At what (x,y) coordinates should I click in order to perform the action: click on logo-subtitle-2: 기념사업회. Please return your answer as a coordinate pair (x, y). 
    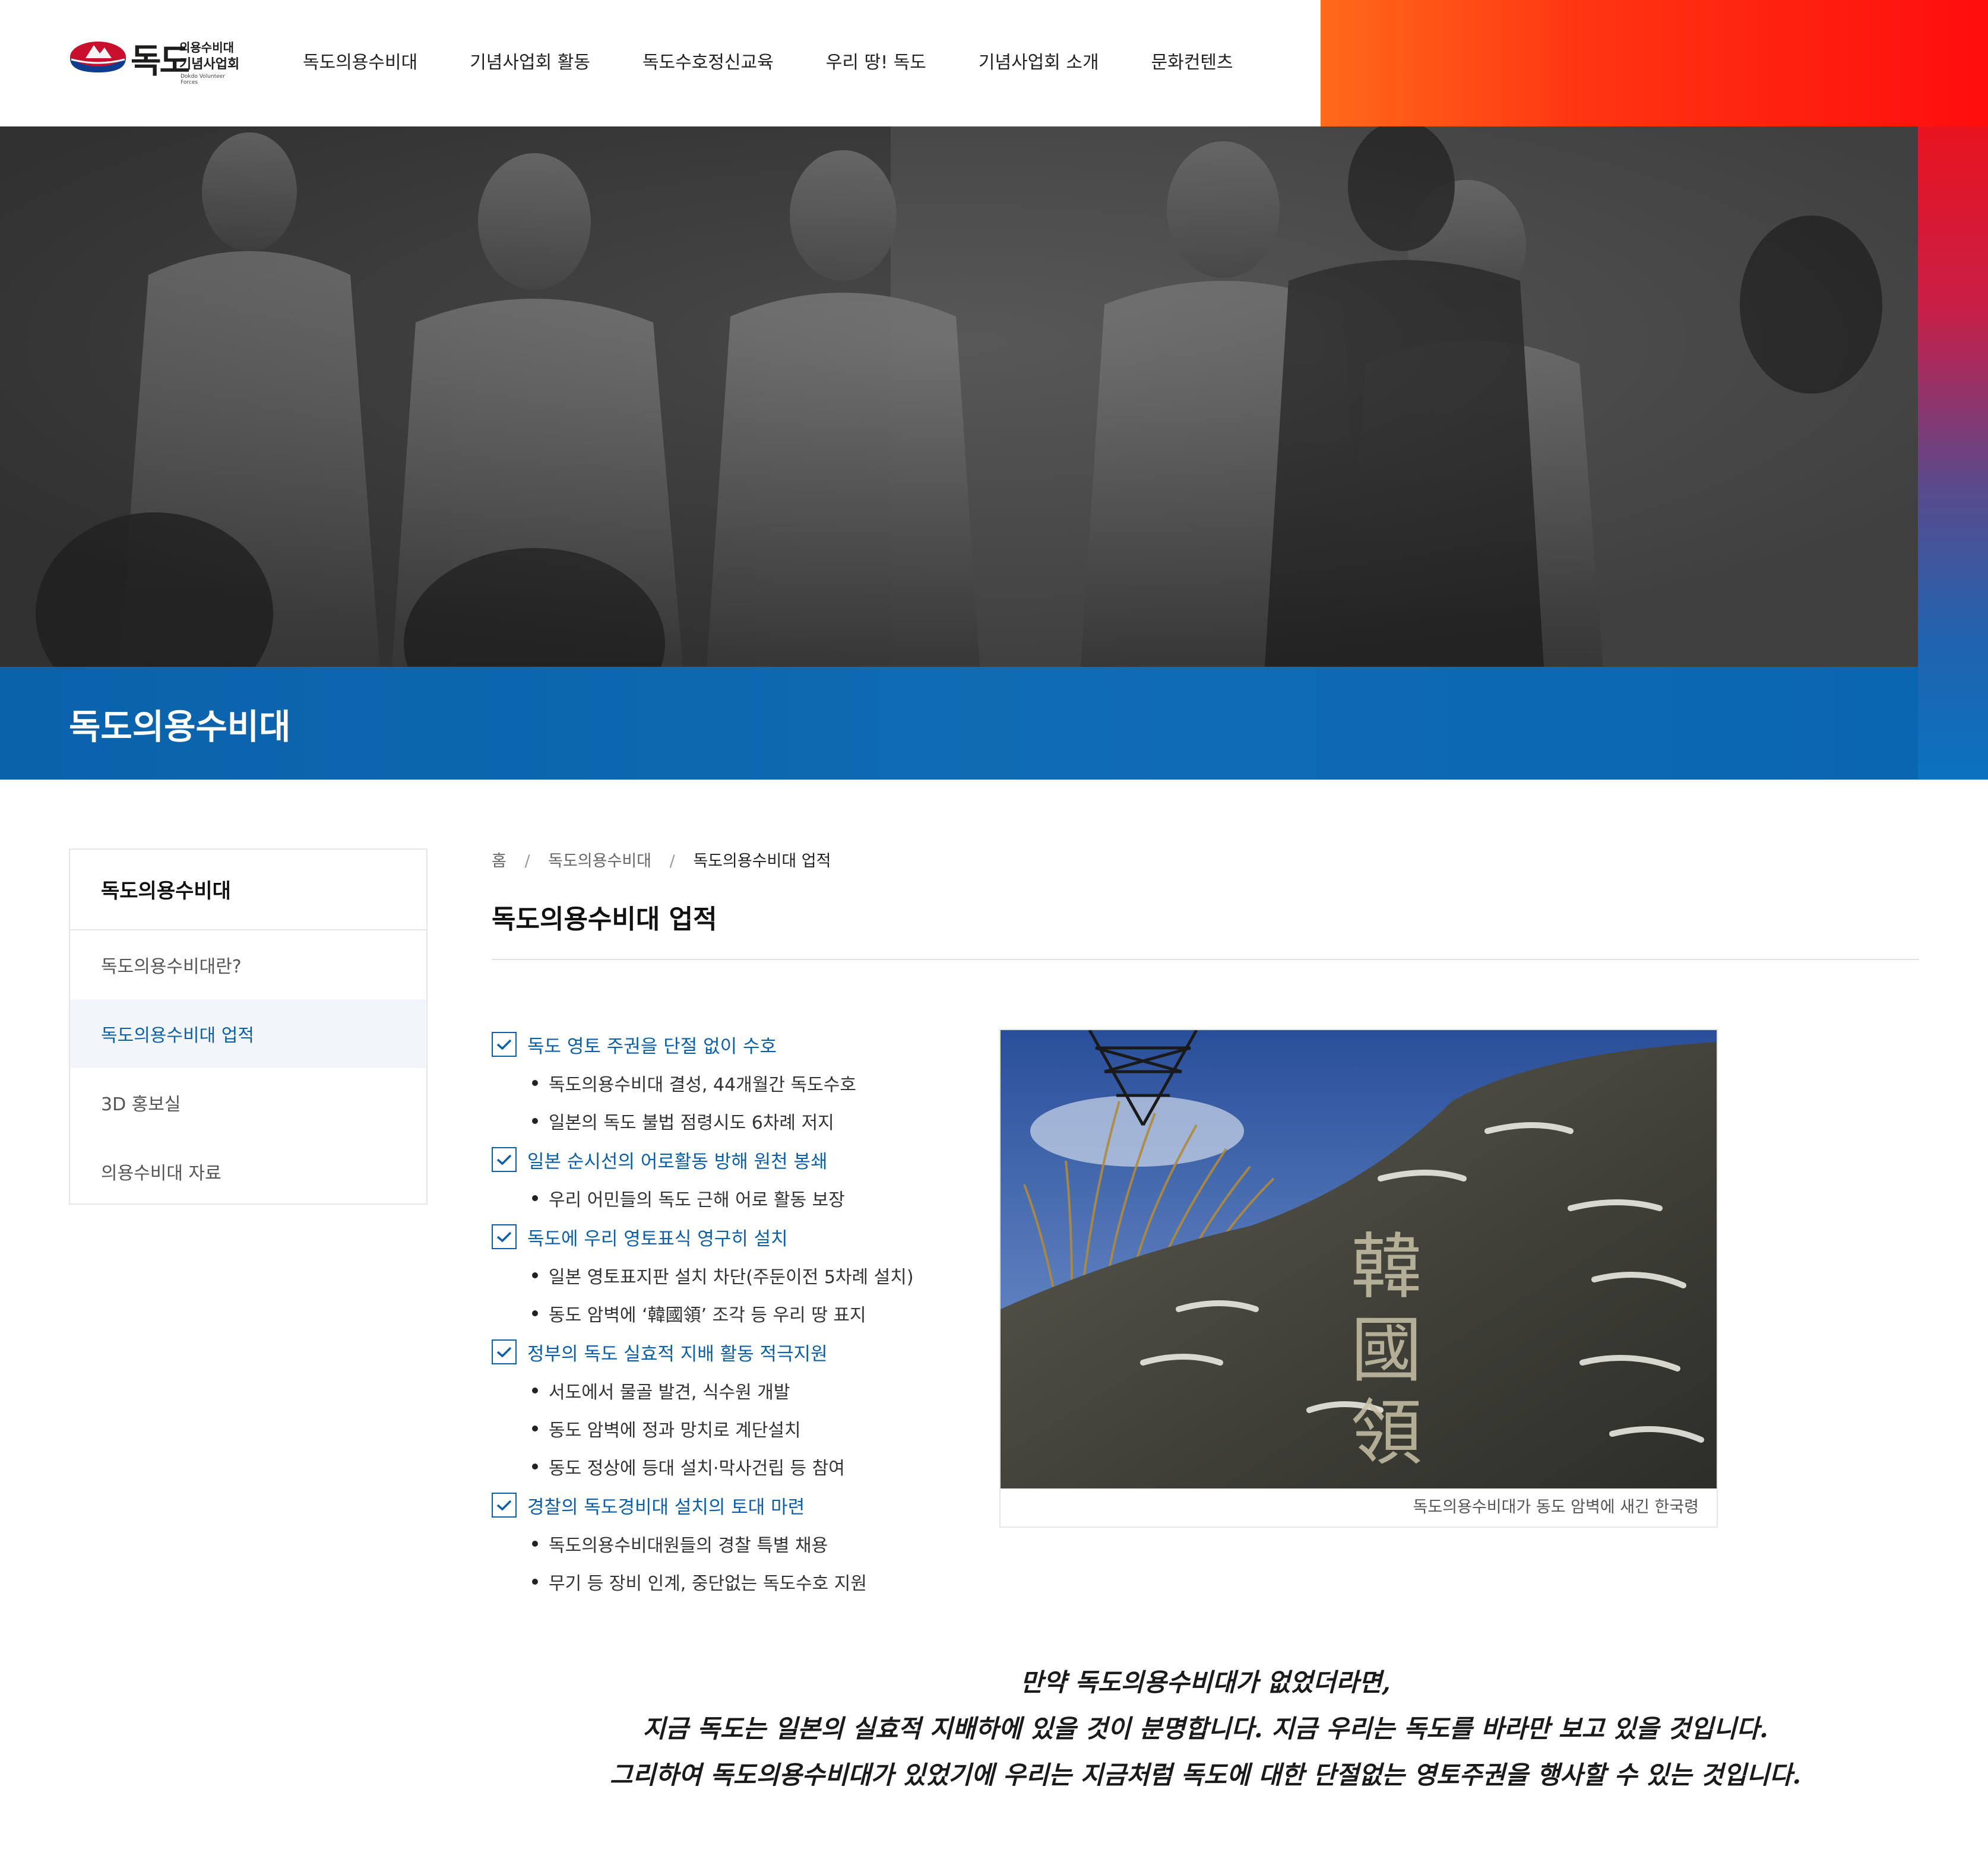
    Looking at the image, I should click on (209, 64).